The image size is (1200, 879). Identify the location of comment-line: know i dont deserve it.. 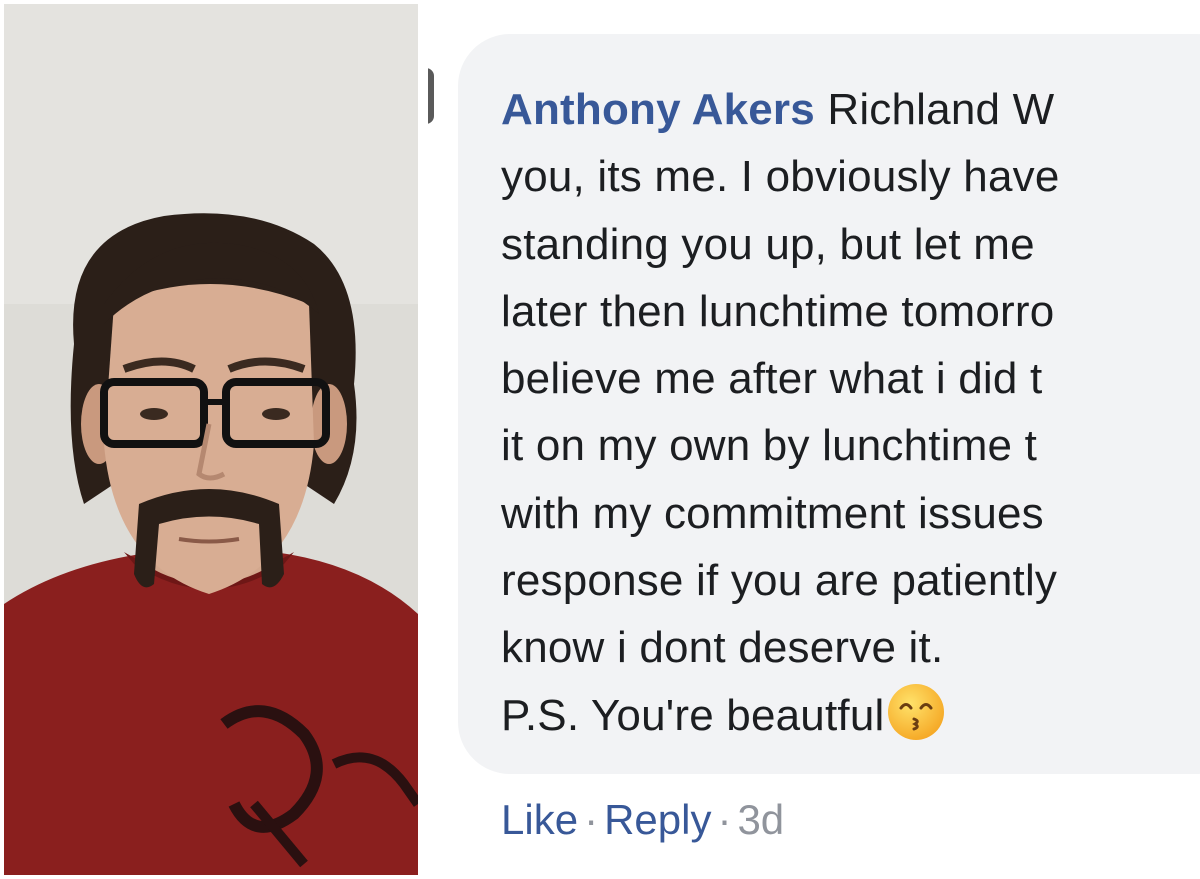
(722, 648).